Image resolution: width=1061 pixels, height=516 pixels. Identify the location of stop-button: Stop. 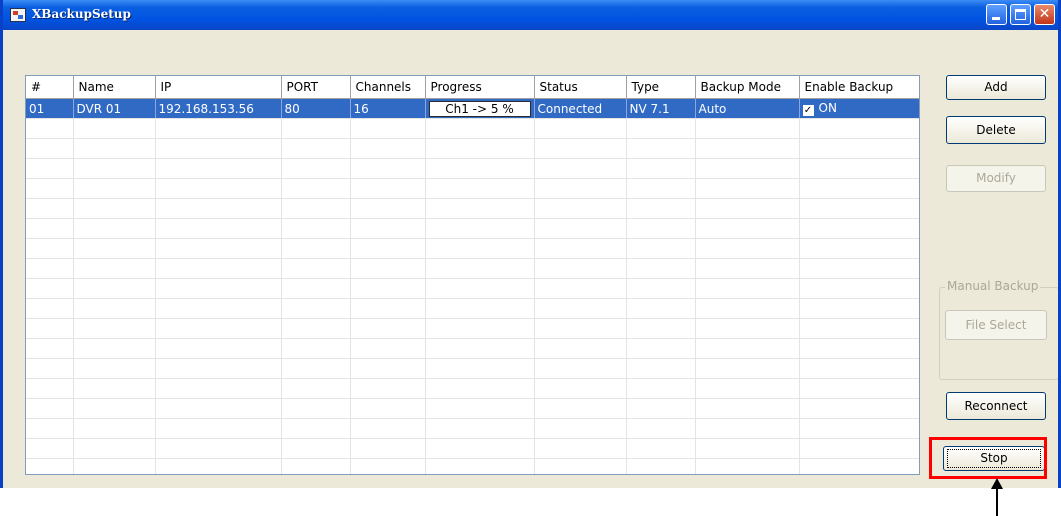
(994, 458).